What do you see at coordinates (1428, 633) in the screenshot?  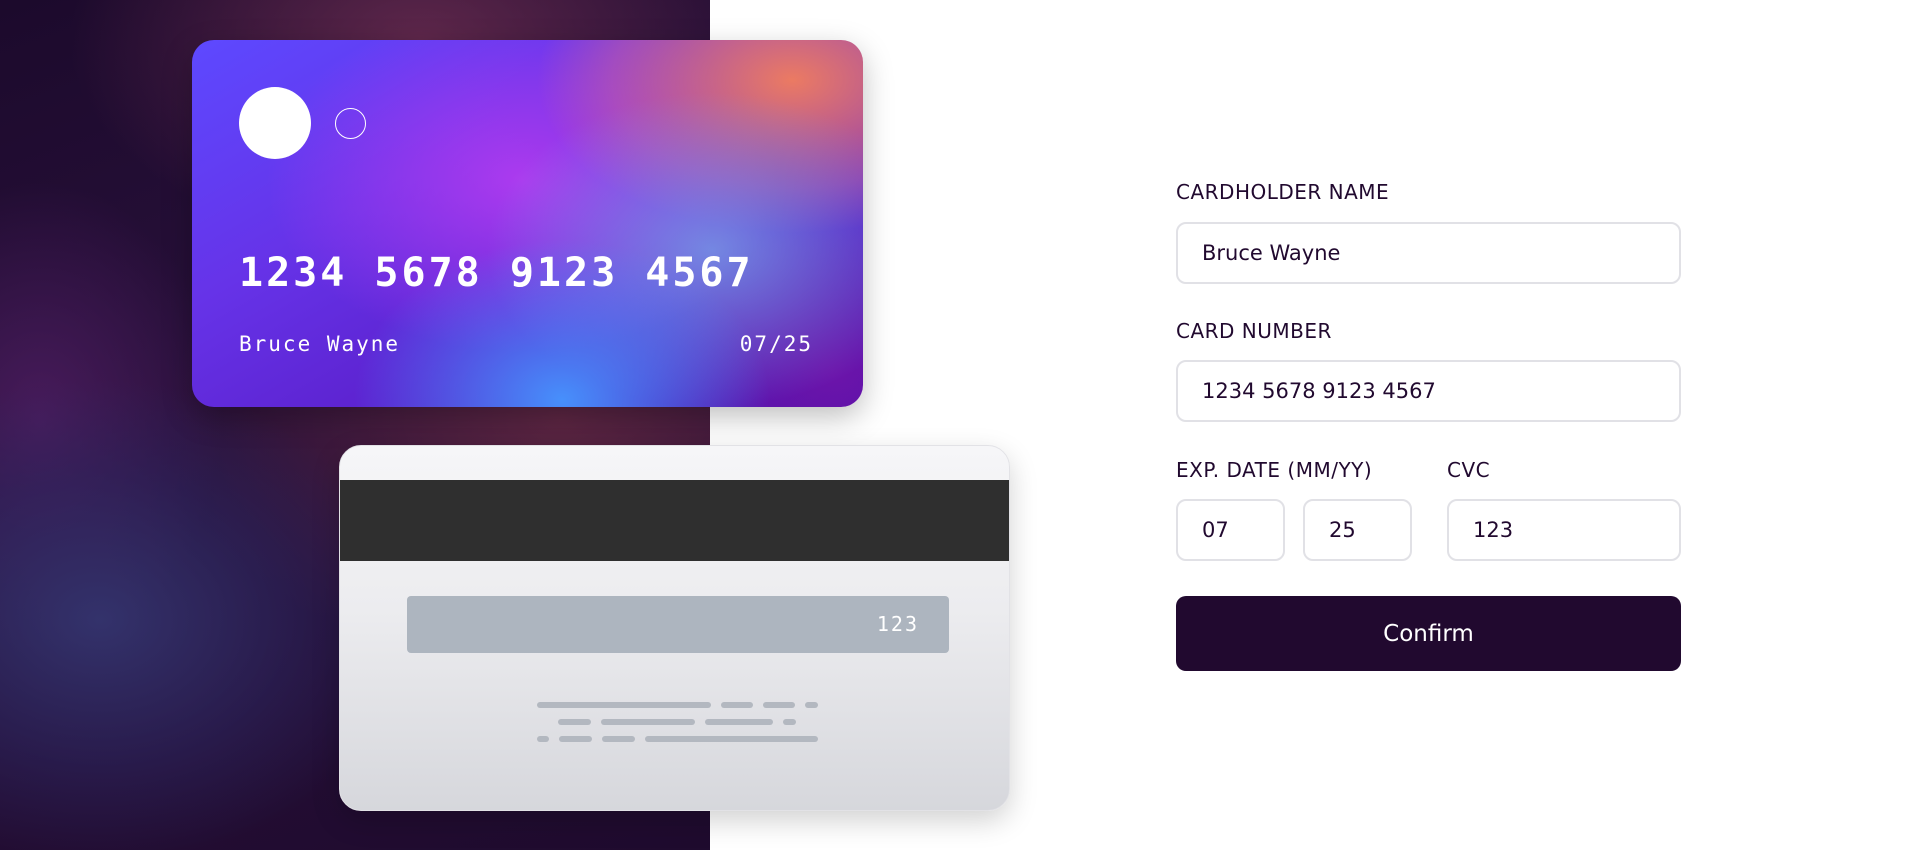 I see `confirm-button: Confirm` at bounding box center [1428, 633].